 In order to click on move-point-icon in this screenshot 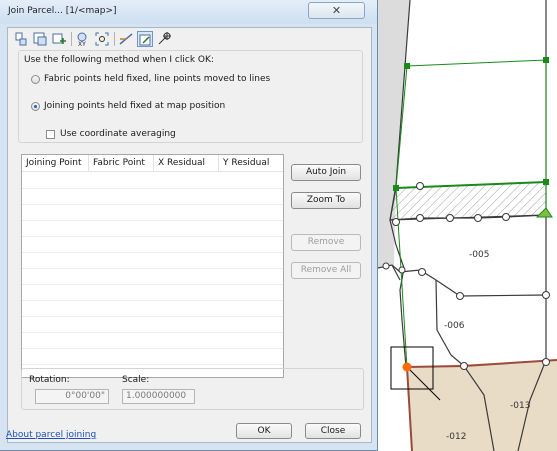, I will do `click(164, 39)`.